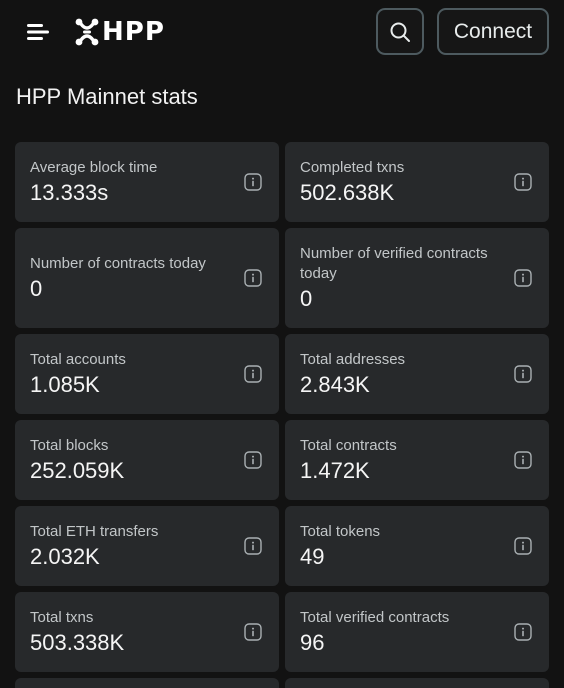  I want to click on stat-card-total-blocks: Total blocks 252.059K, so click(147, 460).